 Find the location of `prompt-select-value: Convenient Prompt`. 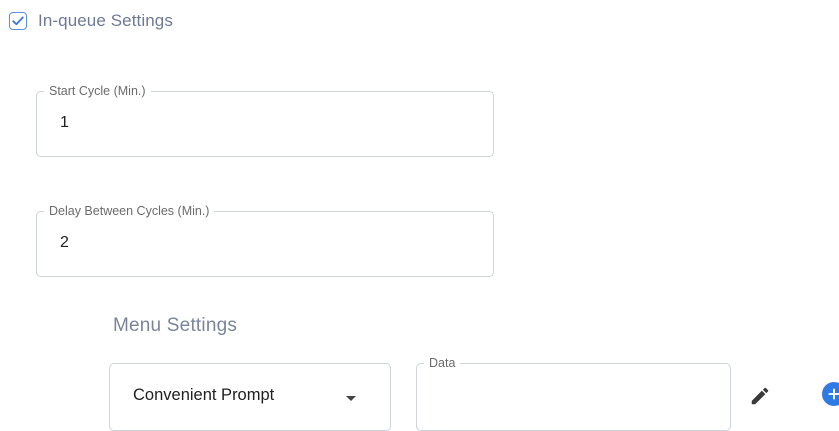

prompt-select-value: Convenient Prompt is located at coordinates (204, 395).